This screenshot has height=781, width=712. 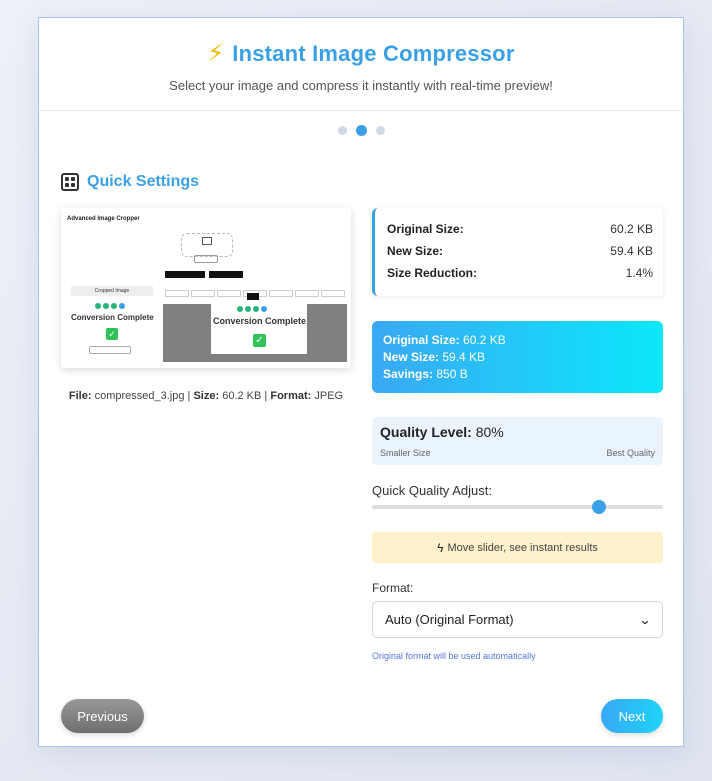 I want to click on file-size: 60.2 KB, so click(x=242, y=396).